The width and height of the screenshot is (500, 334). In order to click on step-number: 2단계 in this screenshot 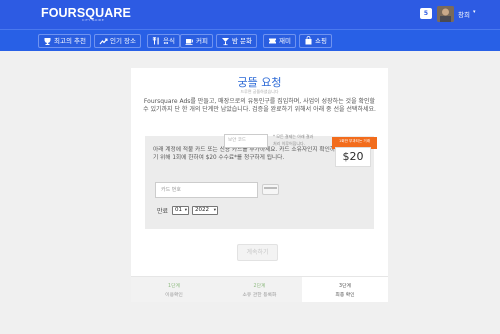, I will do `click(259, 286)`.